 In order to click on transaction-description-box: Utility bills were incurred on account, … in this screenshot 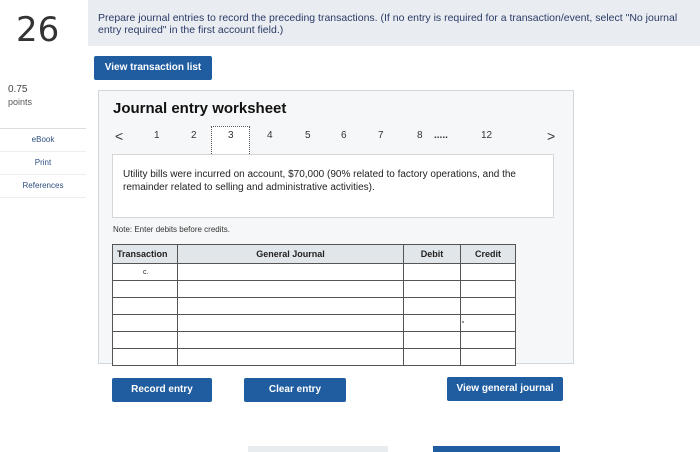, I will do `click(333, 186)`.